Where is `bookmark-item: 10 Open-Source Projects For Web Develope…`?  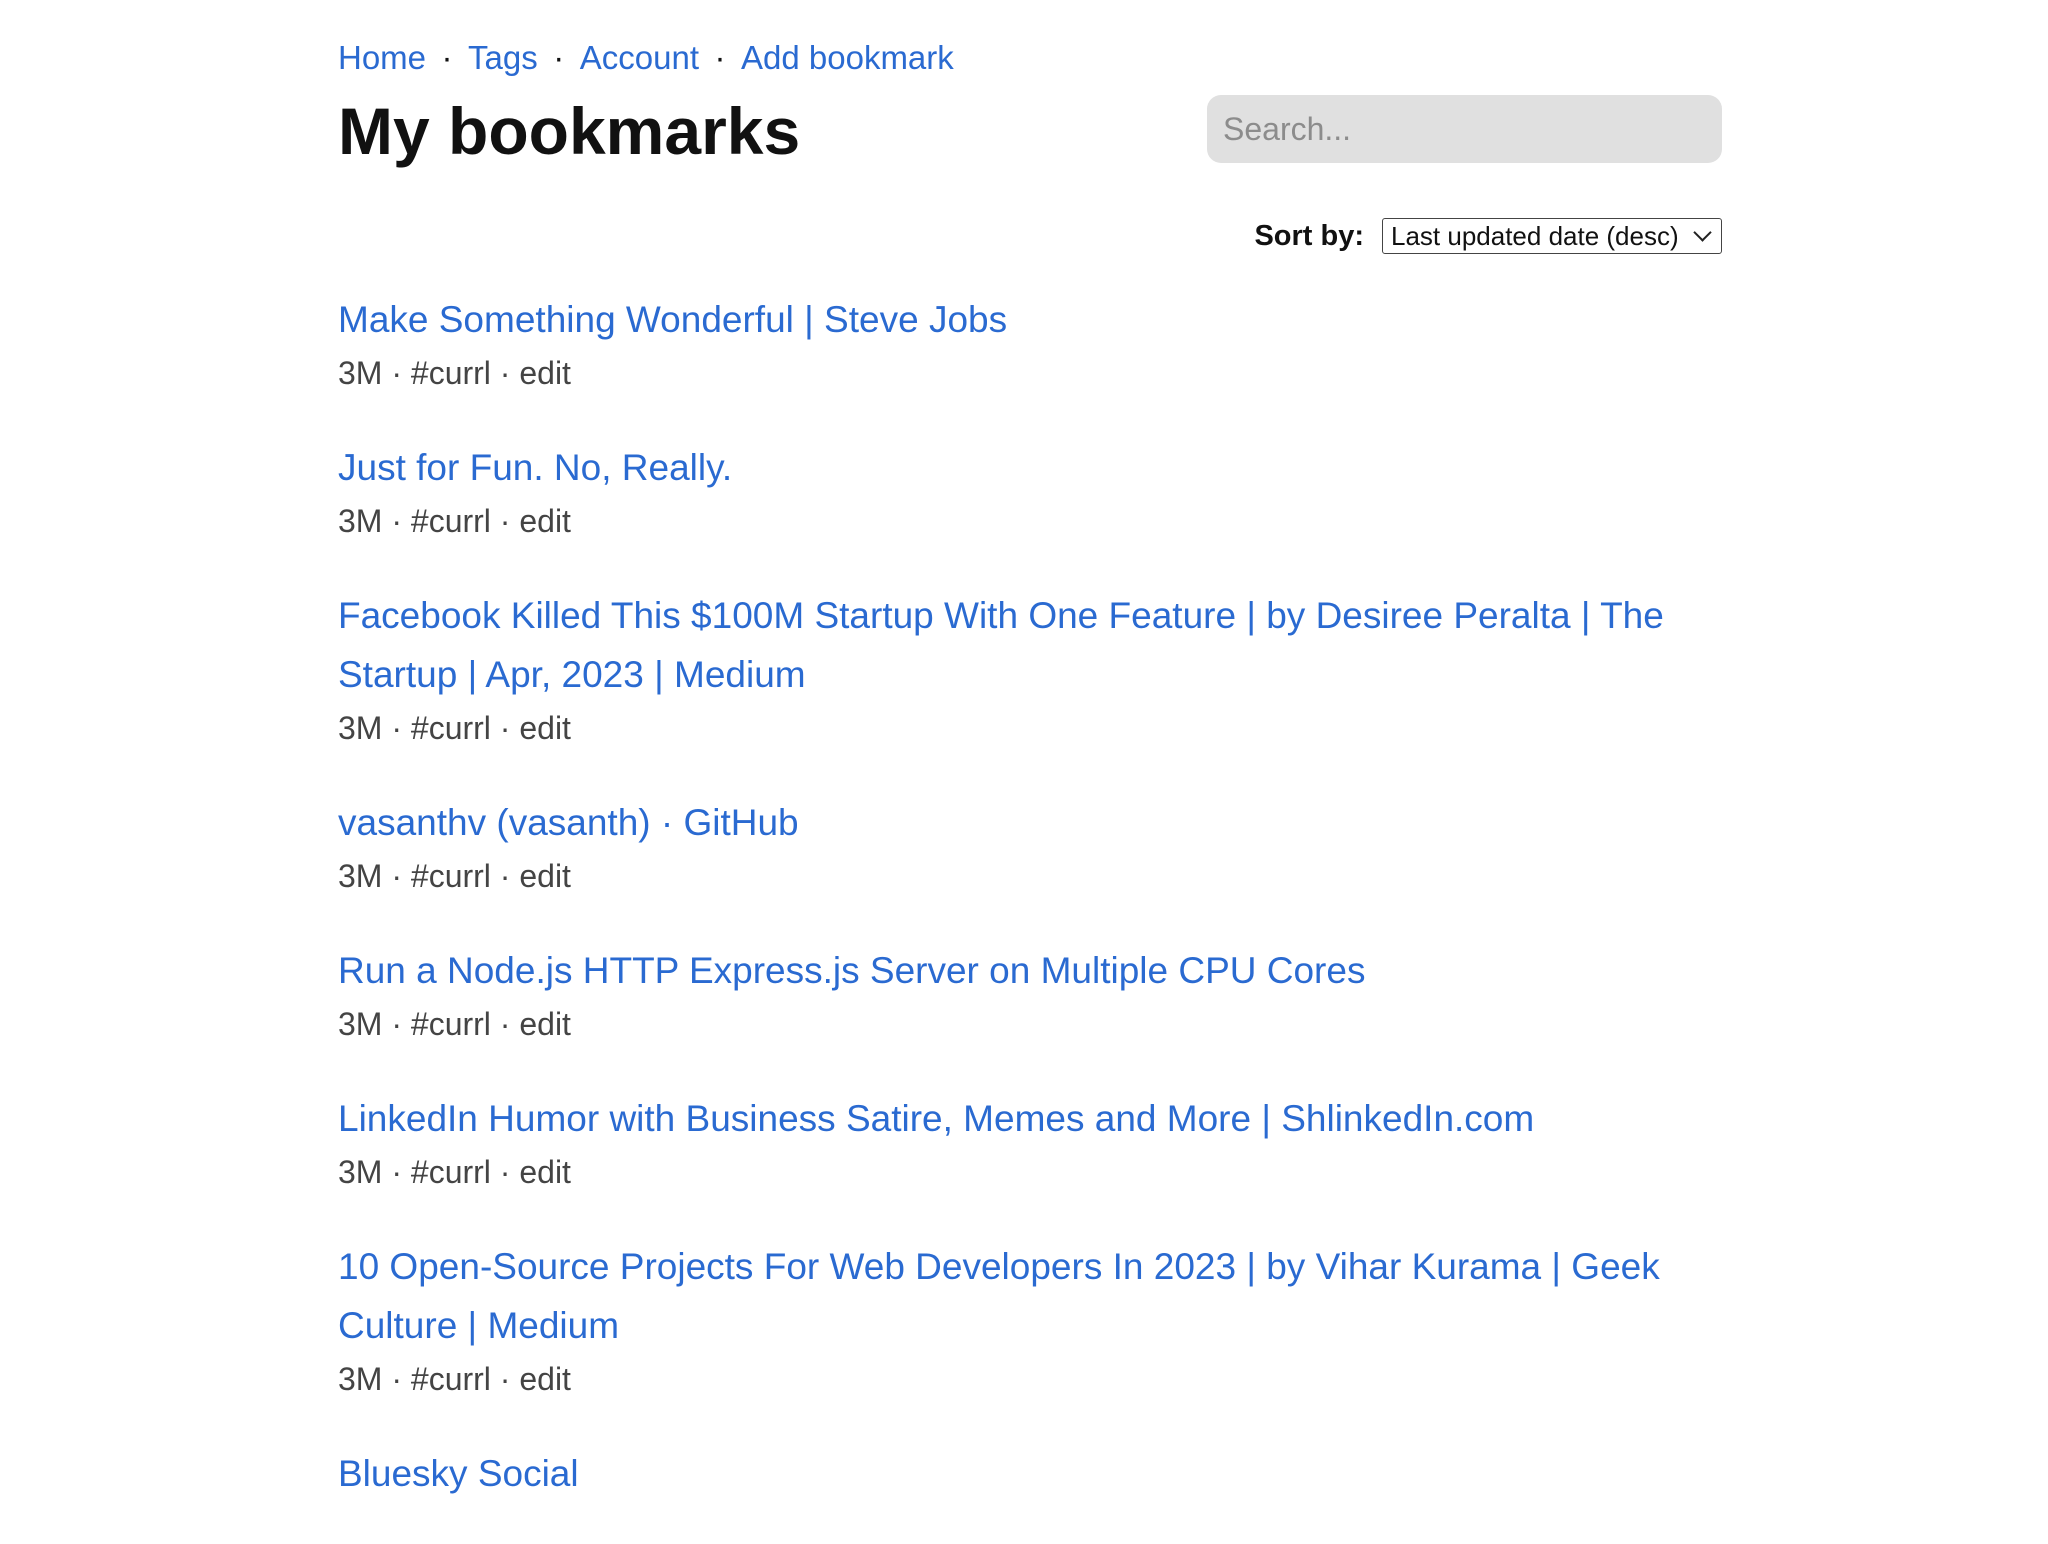
bookmark-item: 10 Open-Source Projects For Web Develope… is located at coordinates (1030, 1320).